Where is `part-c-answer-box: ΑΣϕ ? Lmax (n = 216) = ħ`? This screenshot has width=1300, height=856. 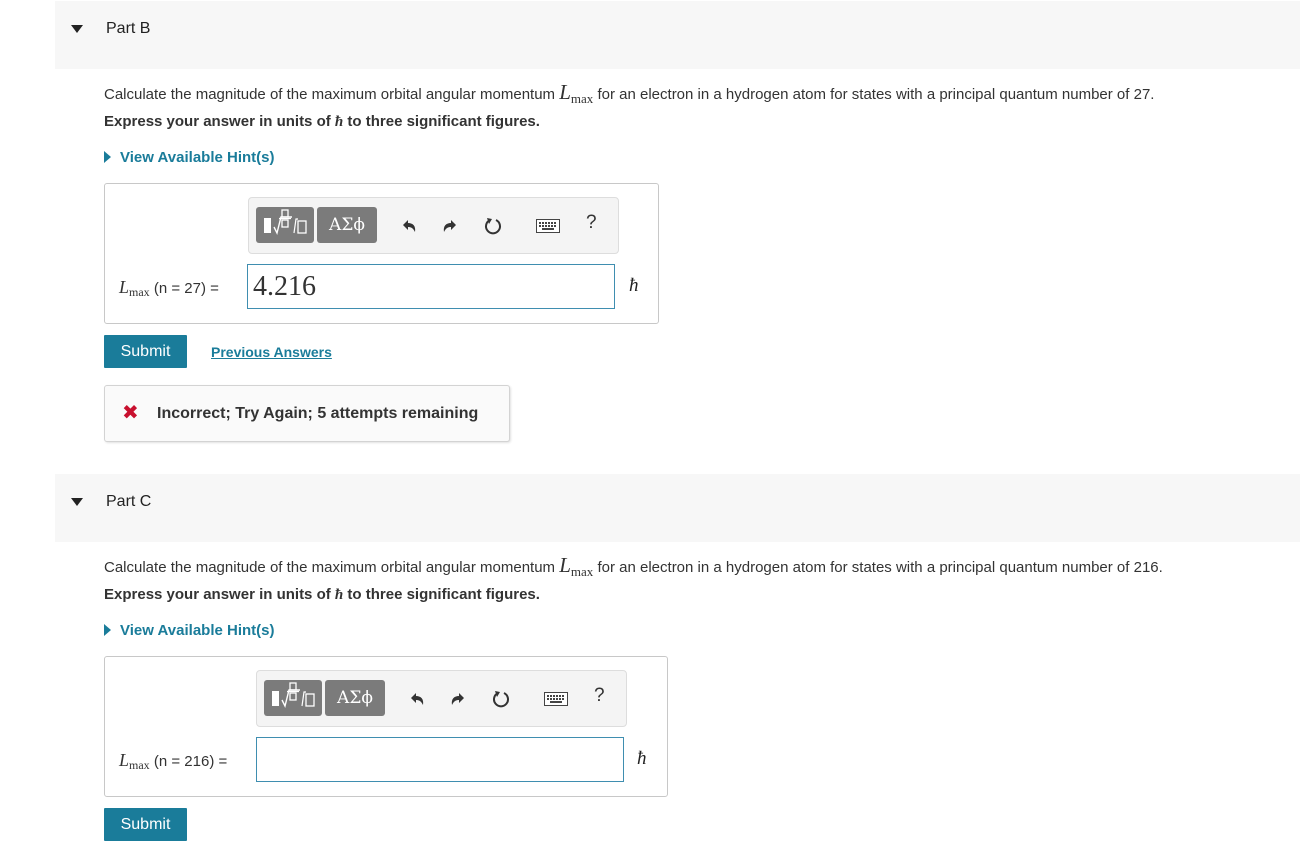 part-c-answer-box: ΑΣϕ ? Lmax (n = 216) = ħ is located at coordinates (386, 726).